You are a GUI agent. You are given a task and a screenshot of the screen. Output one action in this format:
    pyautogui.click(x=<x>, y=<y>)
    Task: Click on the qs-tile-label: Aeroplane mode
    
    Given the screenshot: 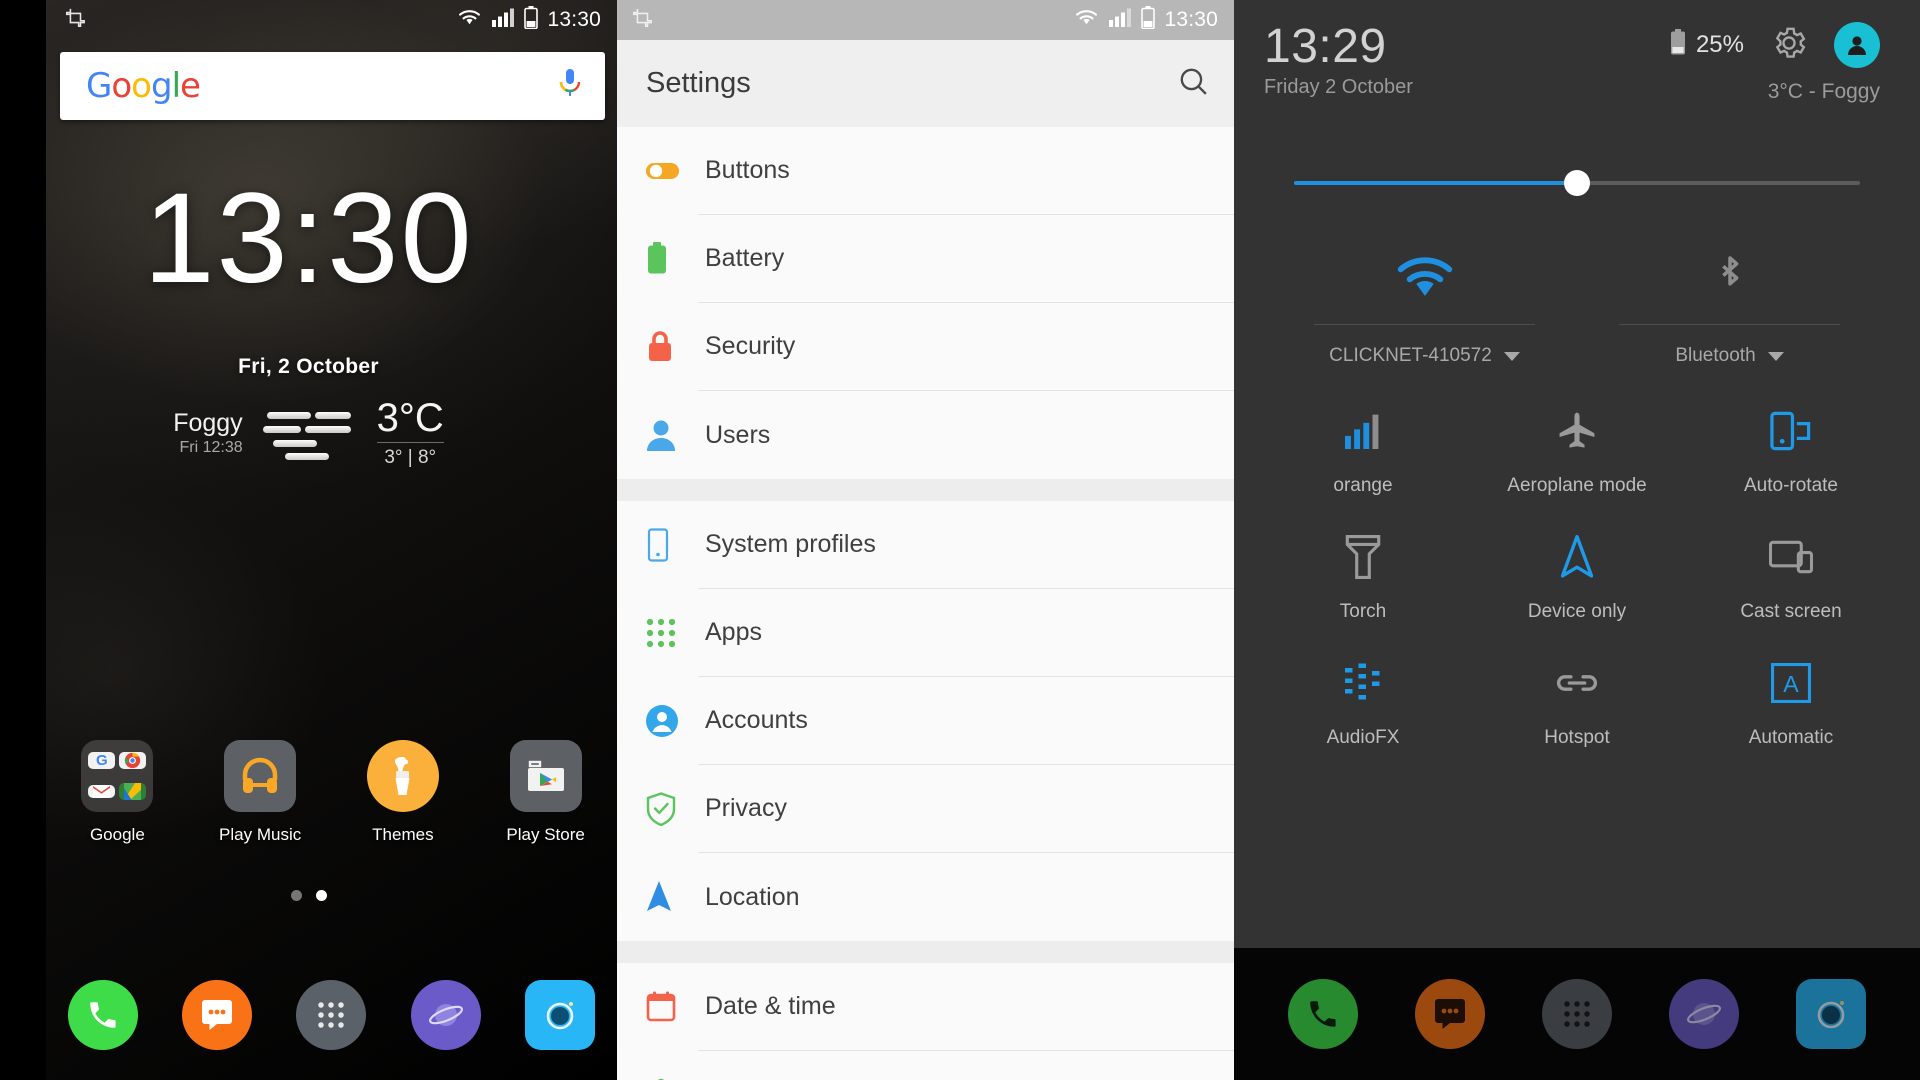 What is the action you would take?
    pyautogui.click(x=1577, y=485)
    